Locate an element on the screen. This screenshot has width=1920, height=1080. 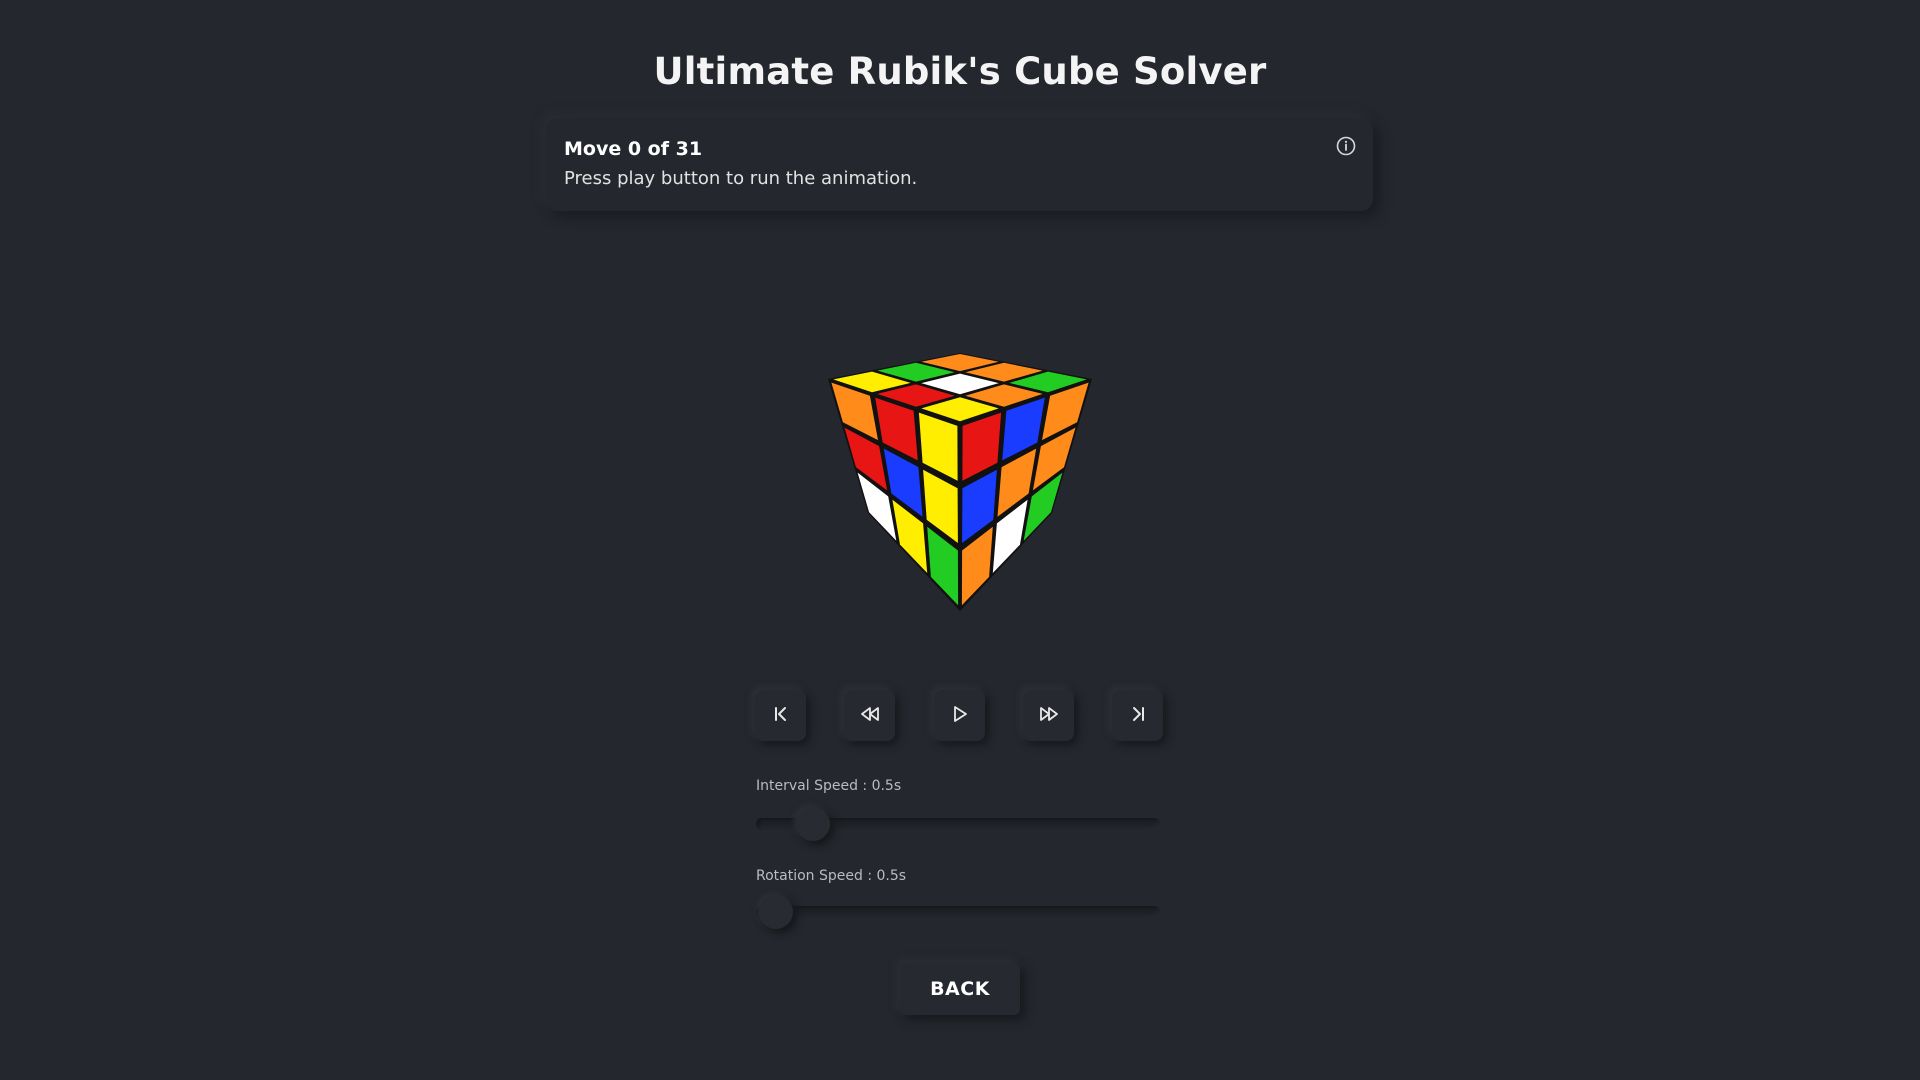
page-title: Ultimate Rubik's Cube Solver is located at coordinates (960, 71).